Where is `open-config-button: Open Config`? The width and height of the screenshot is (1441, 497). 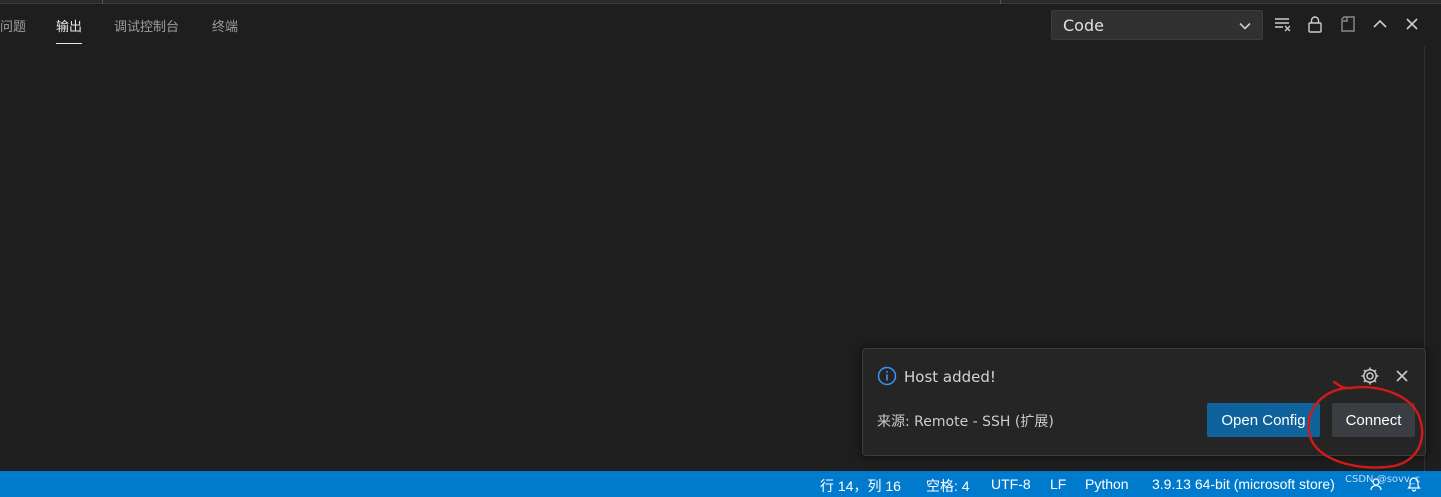
open-config-button: Open Config is located at coordinates (1263, 420).